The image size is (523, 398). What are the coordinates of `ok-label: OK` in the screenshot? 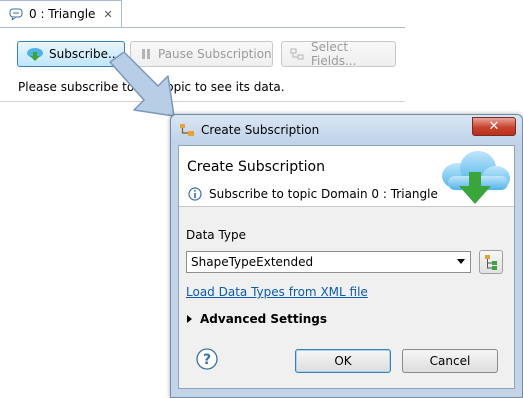 It's located at (343, 361).